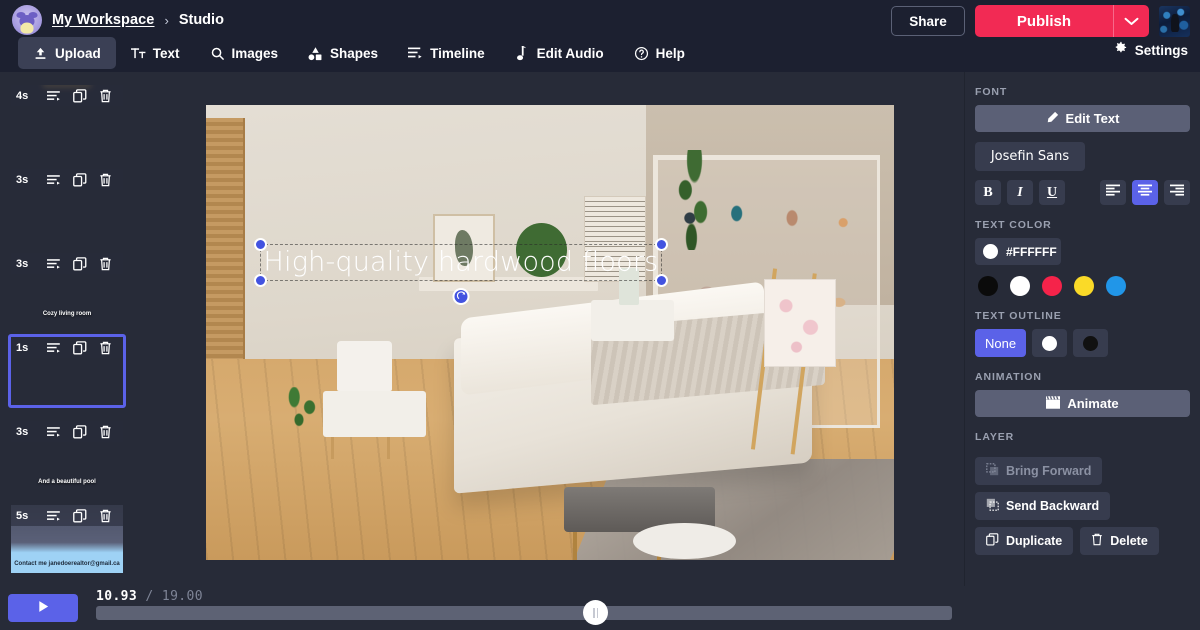 The width and height of the screenshot is (1200, 630). I want to click on transport-bar: 10.93 / 19.00, so click(600, 608).